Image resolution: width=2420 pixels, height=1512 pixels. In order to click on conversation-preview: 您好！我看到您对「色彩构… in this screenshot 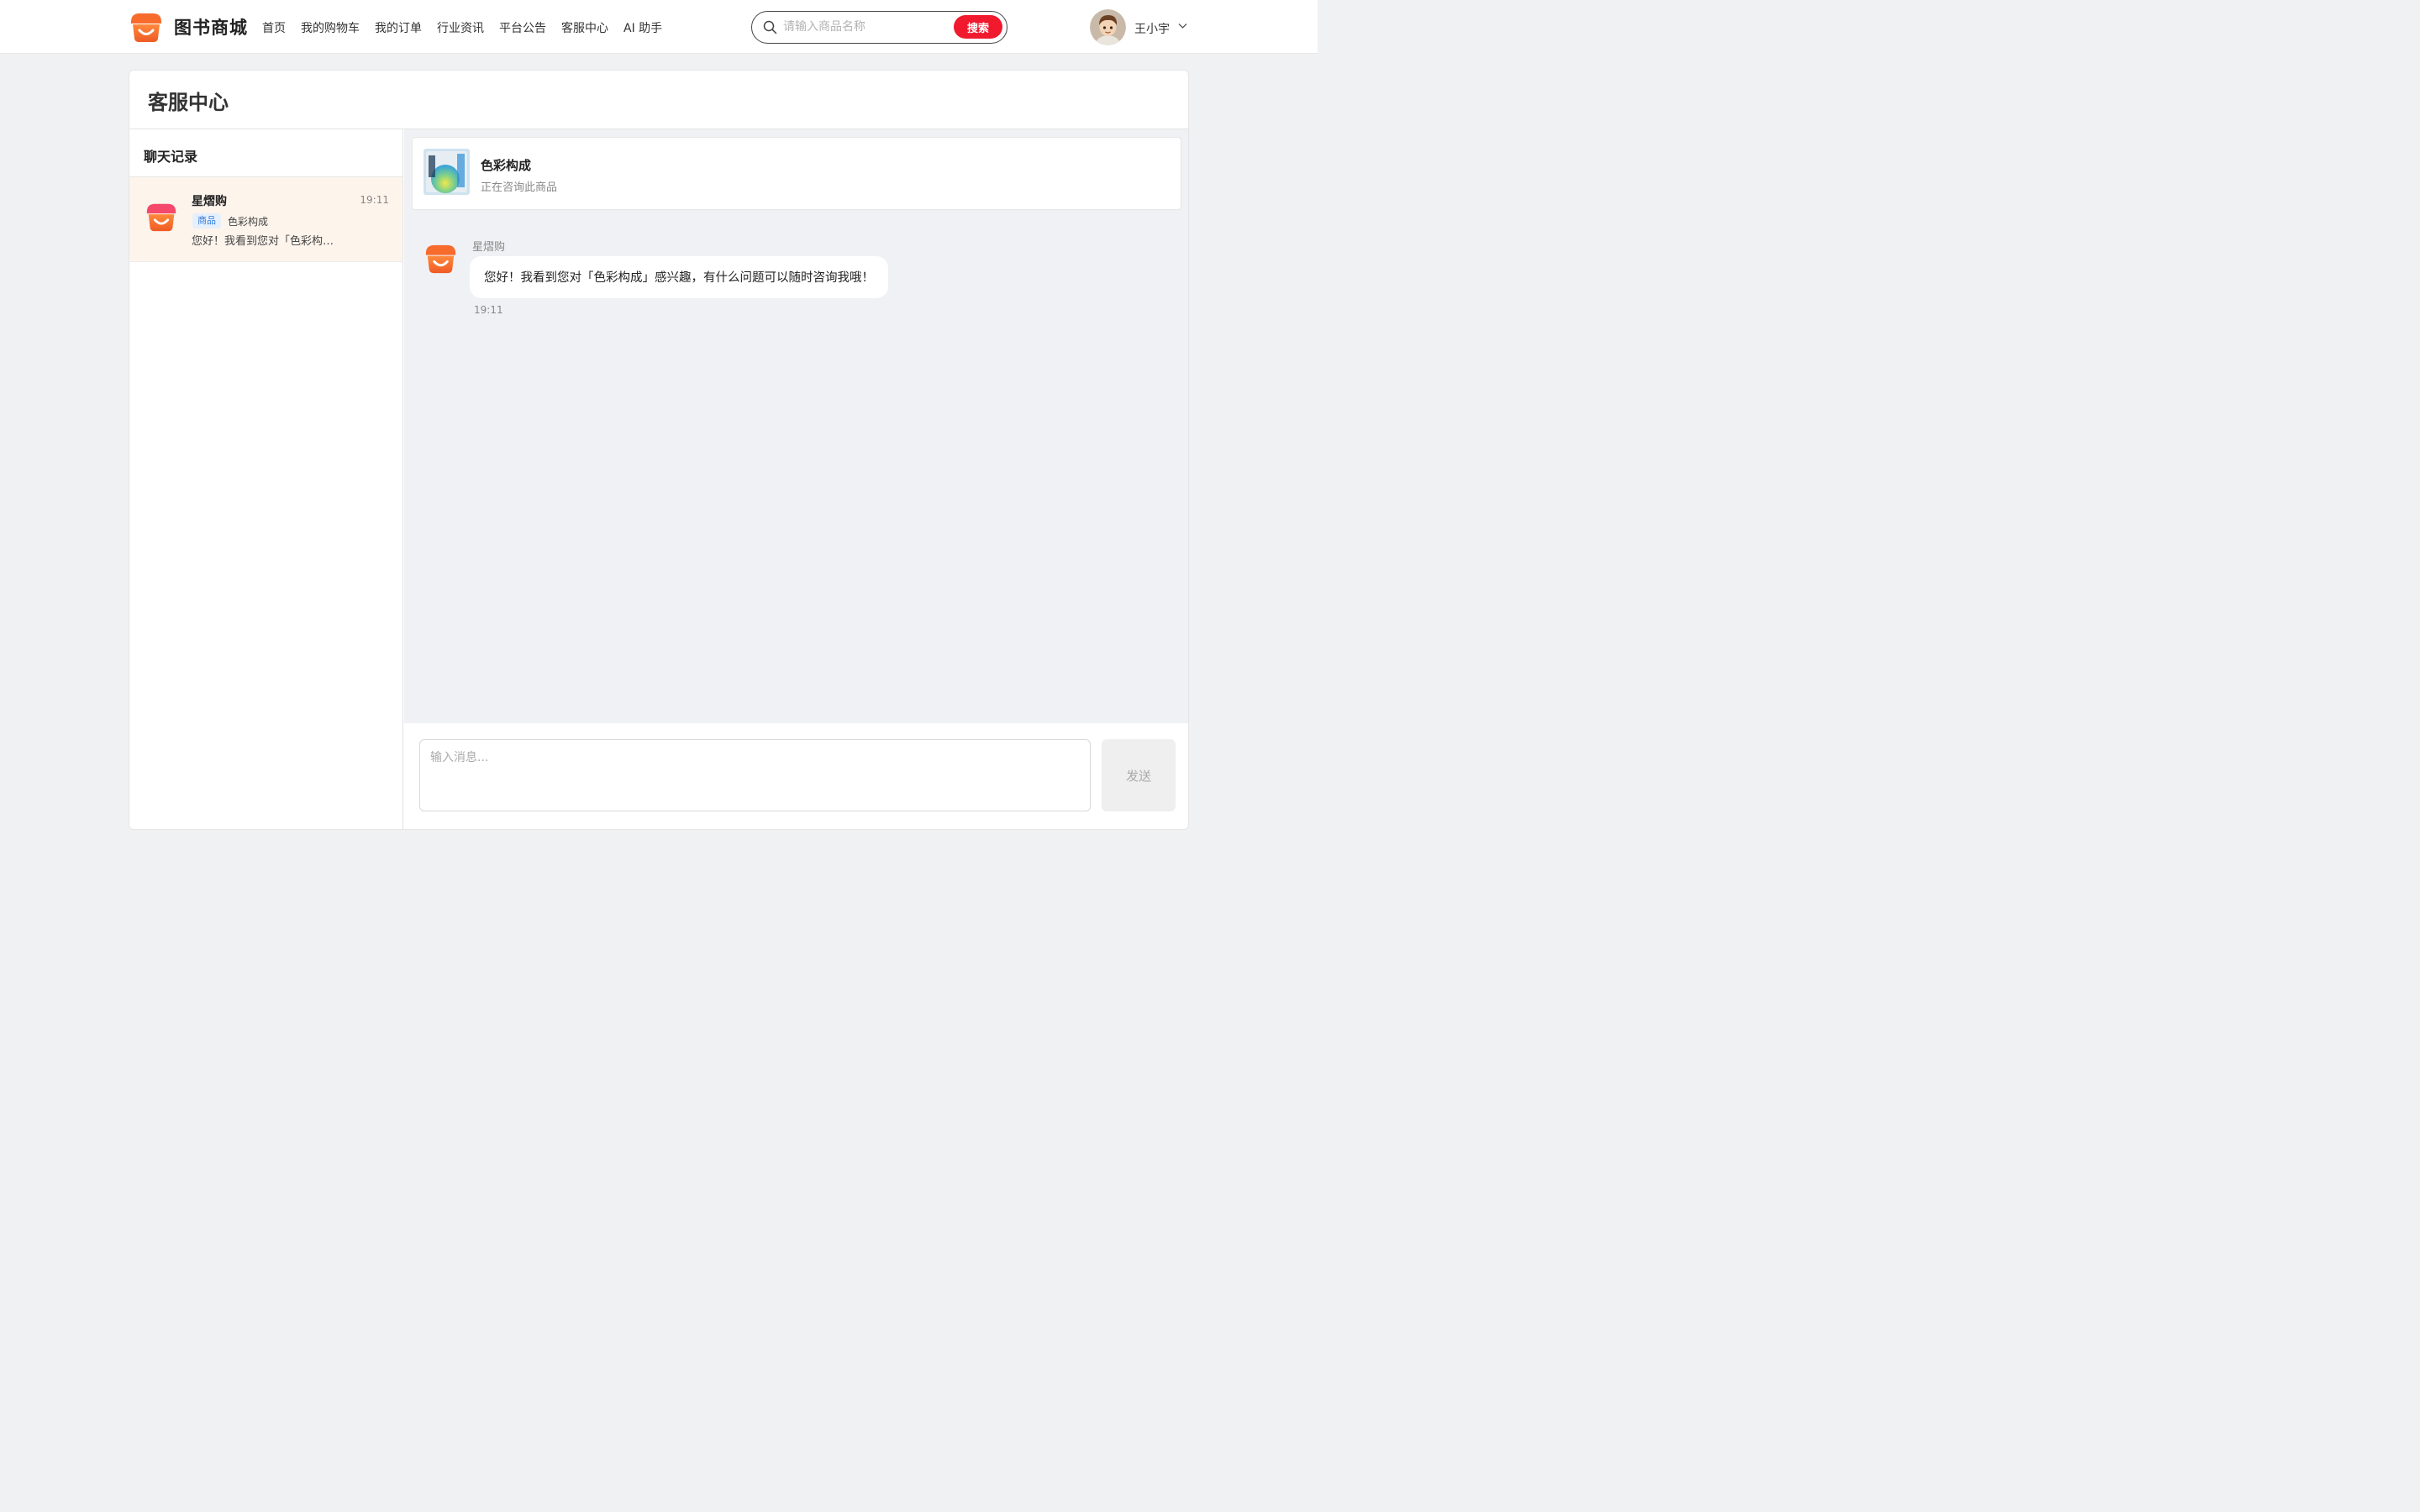, I will do `click(263, 241)`.